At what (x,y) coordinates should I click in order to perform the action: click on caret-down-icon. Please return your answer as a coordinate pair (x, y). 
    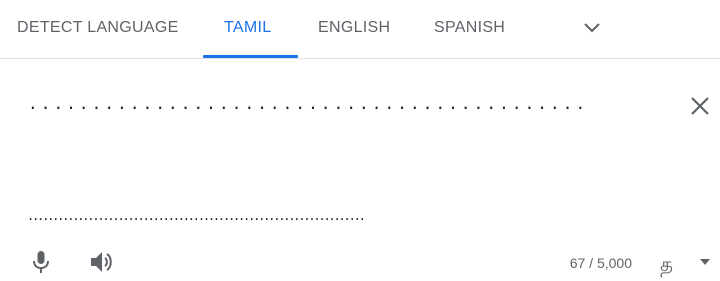
    Looking at the image, I should click on (705, 262).